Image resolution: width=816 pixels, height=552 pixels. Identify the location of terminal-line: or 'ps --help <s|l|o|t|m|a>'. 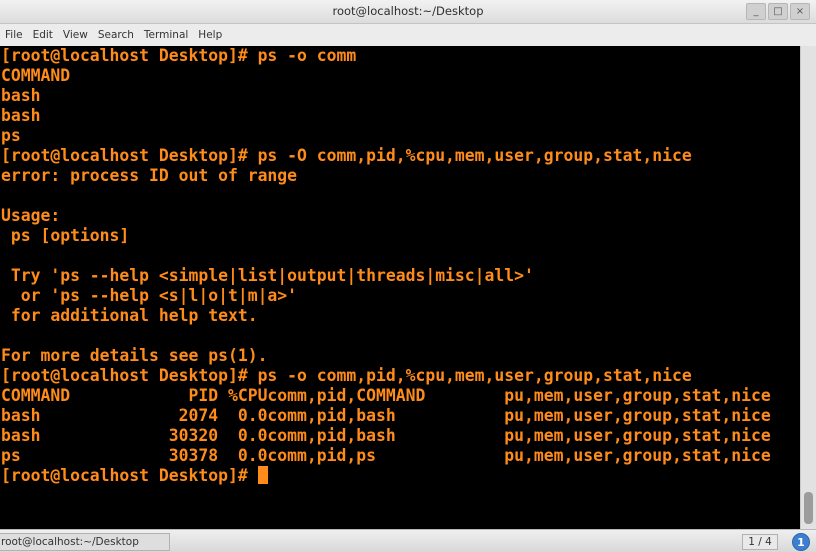
(149, 295).